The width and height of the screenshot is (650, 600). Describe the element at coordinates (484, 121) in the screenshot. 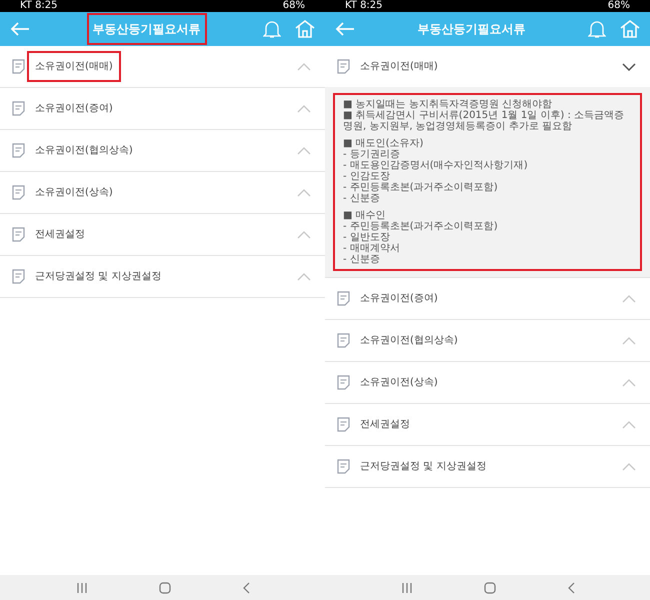

I see `document-line: ■ 취득세감면시 구비서류(2015년 1월 1일 이후) : 소득금액증명원, 농지원부, 농업경영체등록증이 추가로 필요함` at that location.